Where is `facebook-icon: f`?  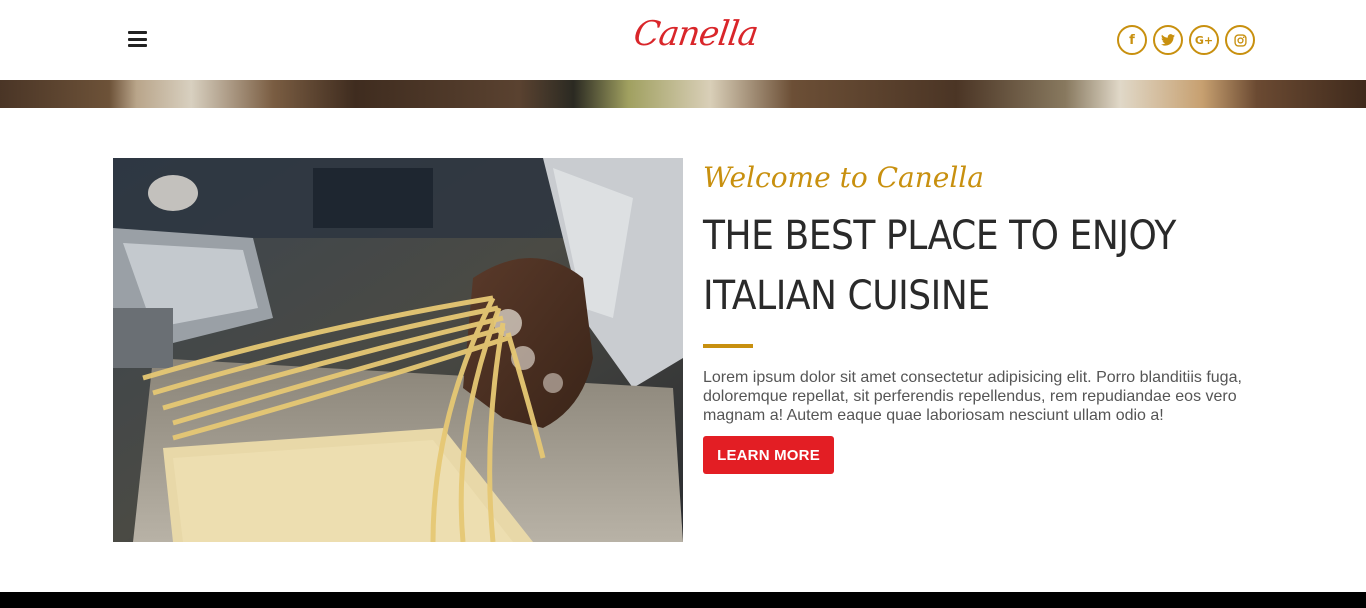
facebook-icon: f is located at coordinates (1132, 40).